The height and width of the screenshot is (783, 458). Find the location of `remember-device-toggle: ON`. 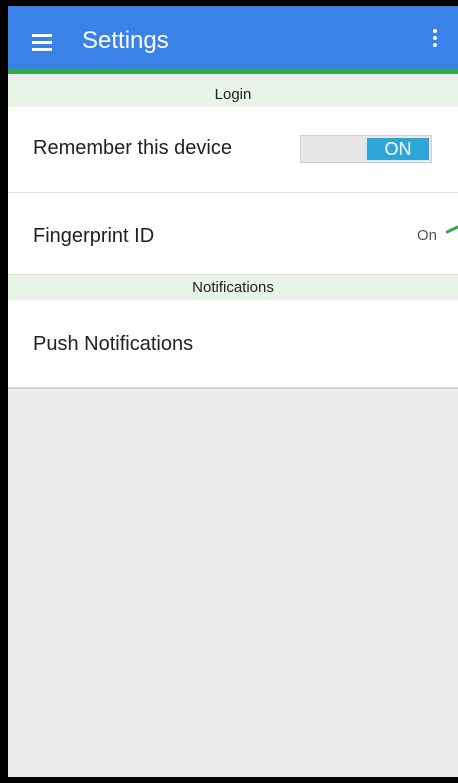

remember-device-toggle: ON is located at coordinates (366, 149).